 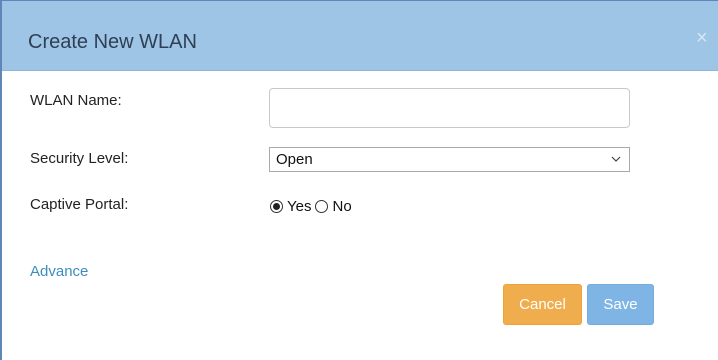 What do you see at coordinates (542, 304) in the screenshot?
I see `cancel-button: Cancel` at bounding box center [542, 304].